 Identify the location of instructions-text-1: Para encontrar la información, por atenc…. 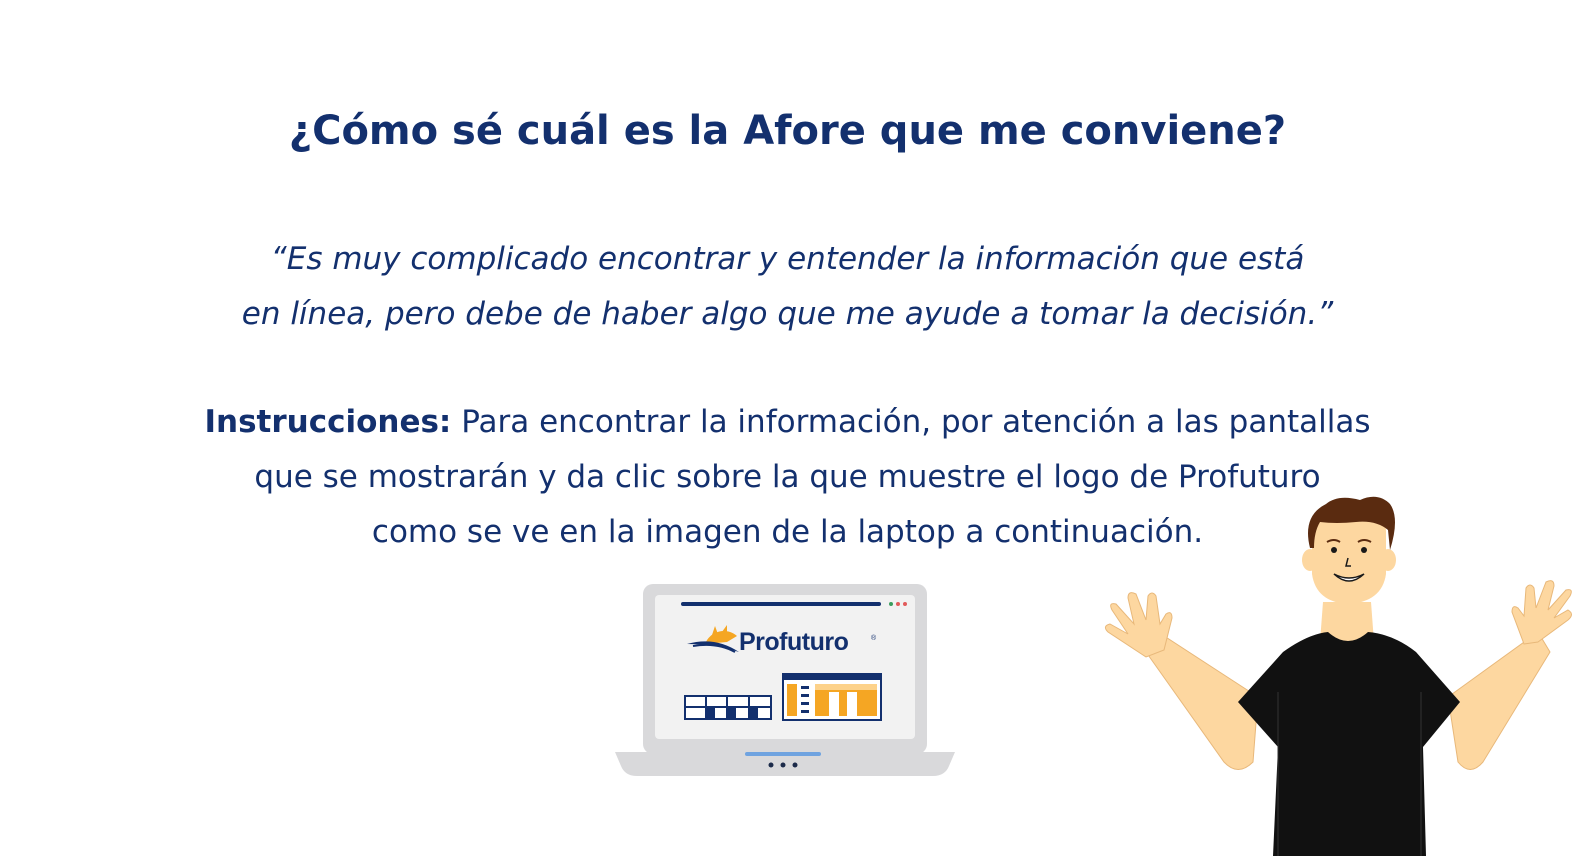
(911, 422).